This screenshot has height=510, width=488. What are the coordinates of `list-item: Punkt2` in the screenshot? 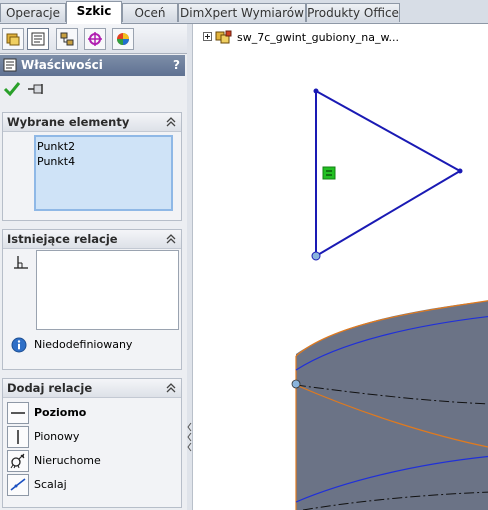 It's located at (103, 146).